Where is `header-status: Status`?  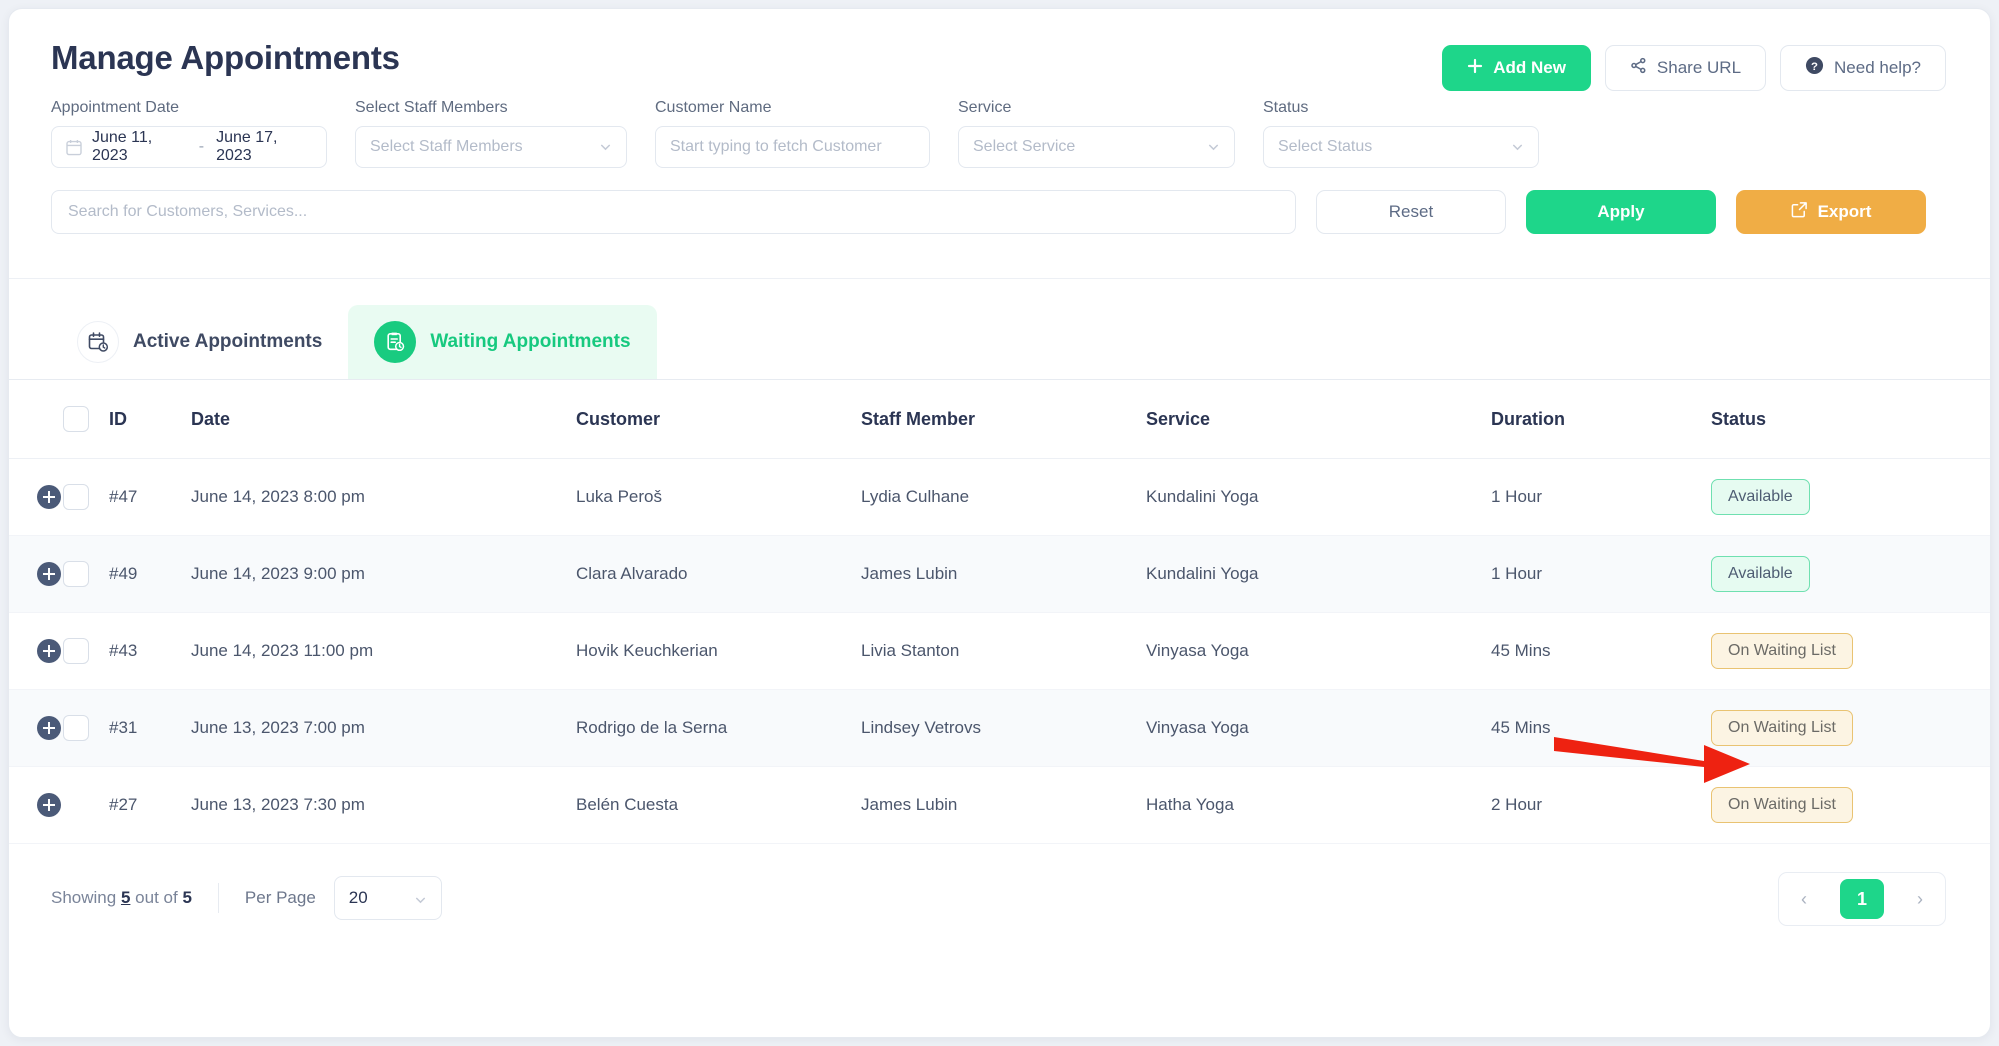
header-status: Status is located at coordinates (1850, 419).